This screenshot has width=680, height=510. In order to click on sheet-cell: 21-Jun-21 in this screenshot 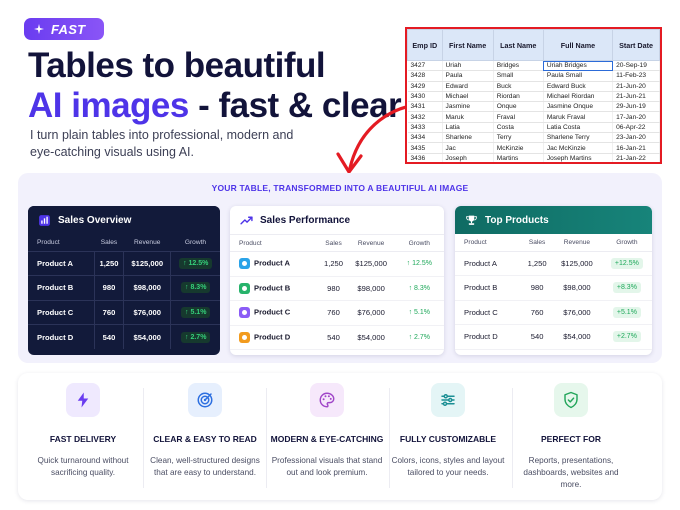, I will do `click(636, 97)`.